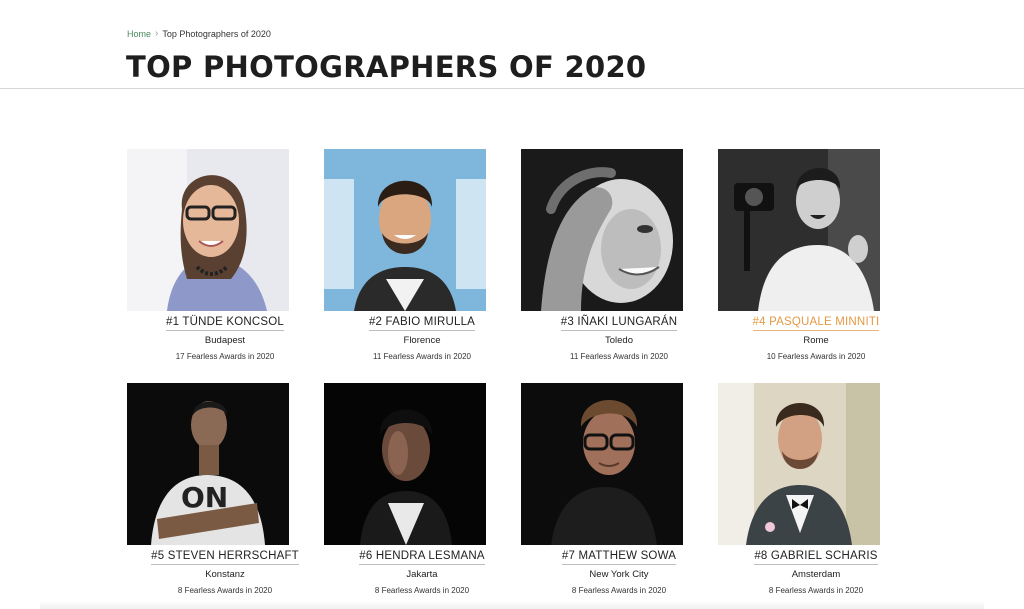 The image size is (1024, 609). What do you see at coordinates (422, 557) in the screenshot?
I see `photographer-name-link: #6 HENDRA LESMANA` at bounding box center [422, 557].